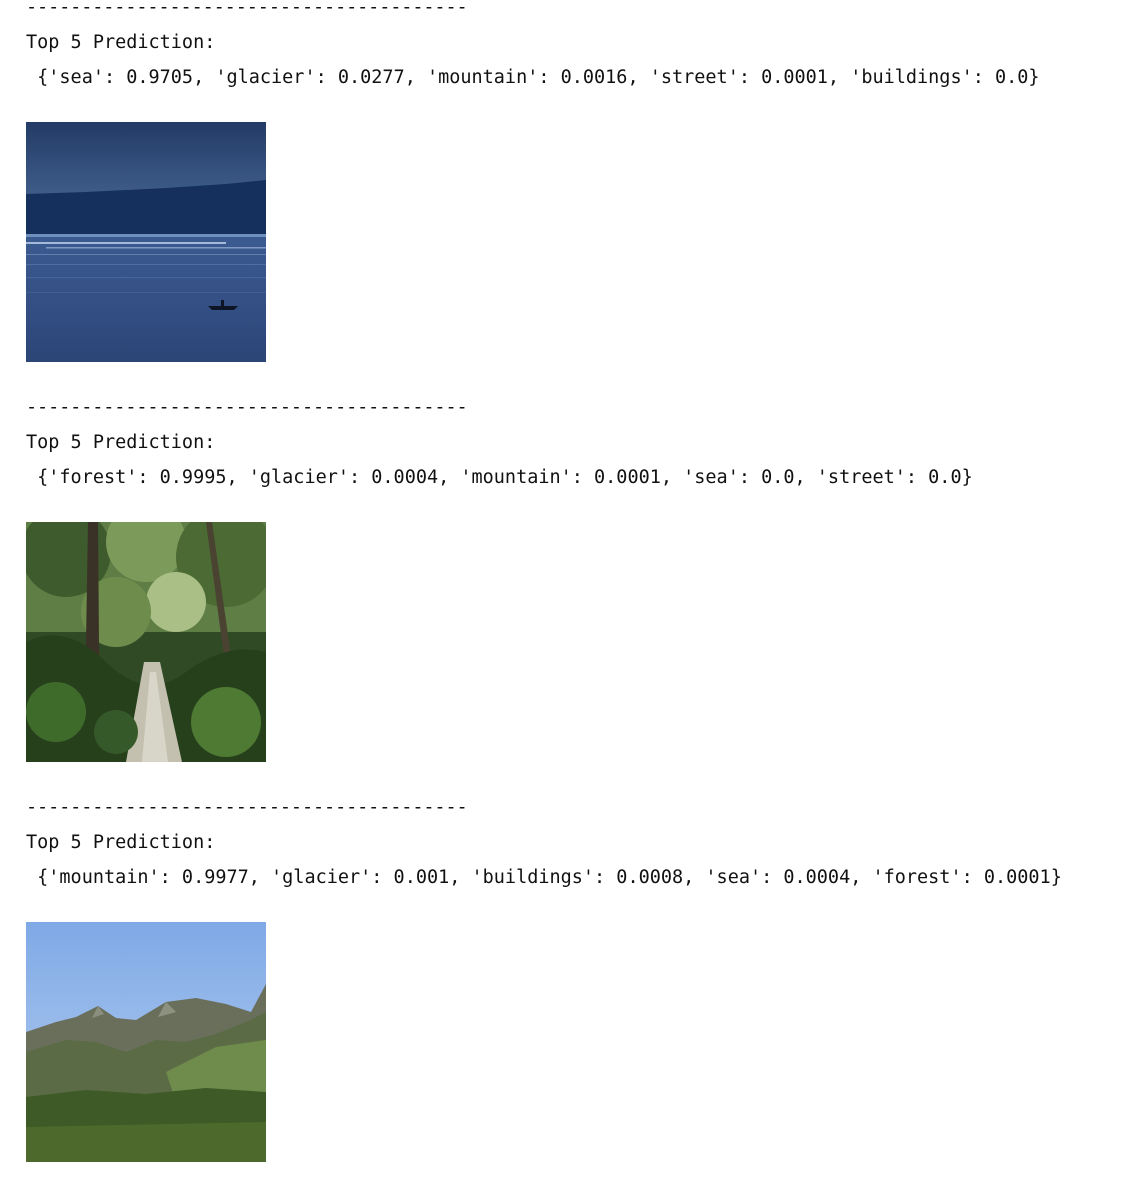  Describe the element at coordinates (146, 242) in the screenshot. I see `sea-scene-image` at that location.